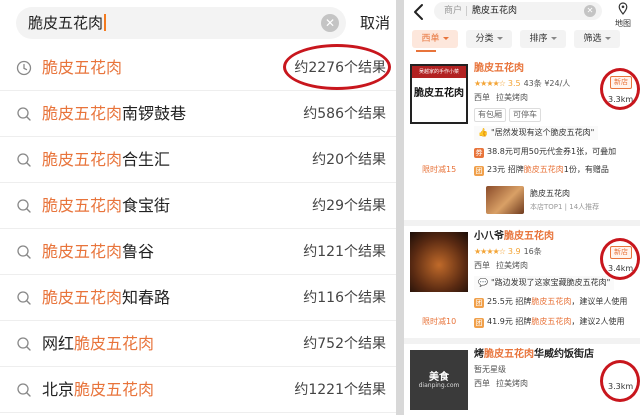 Image resolution: width=640 pixels, height=415 pixels. Describe the element at coordinates (522, 83) in the screenshot. I see `shop-rating: ★★★★☆ 3.5 43条 ¥24/人` at that location.